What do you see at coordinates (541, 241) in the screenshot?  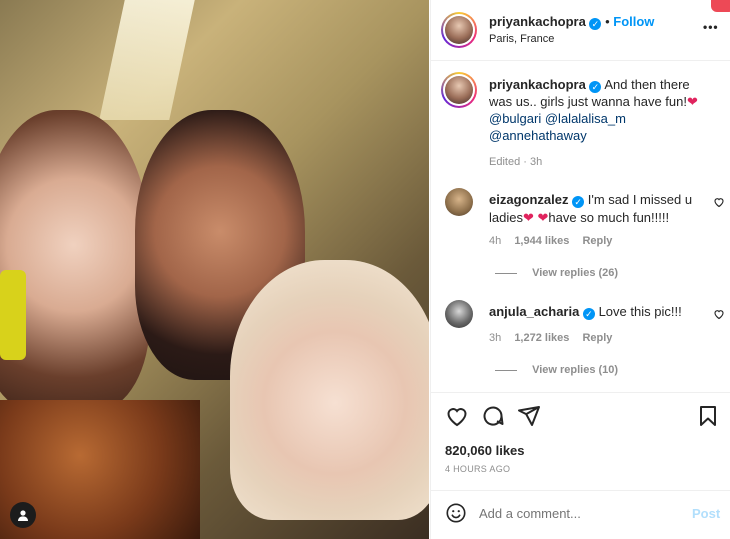 I see `comment-likes: 1,944 likes` at bounding box center [541, 241].